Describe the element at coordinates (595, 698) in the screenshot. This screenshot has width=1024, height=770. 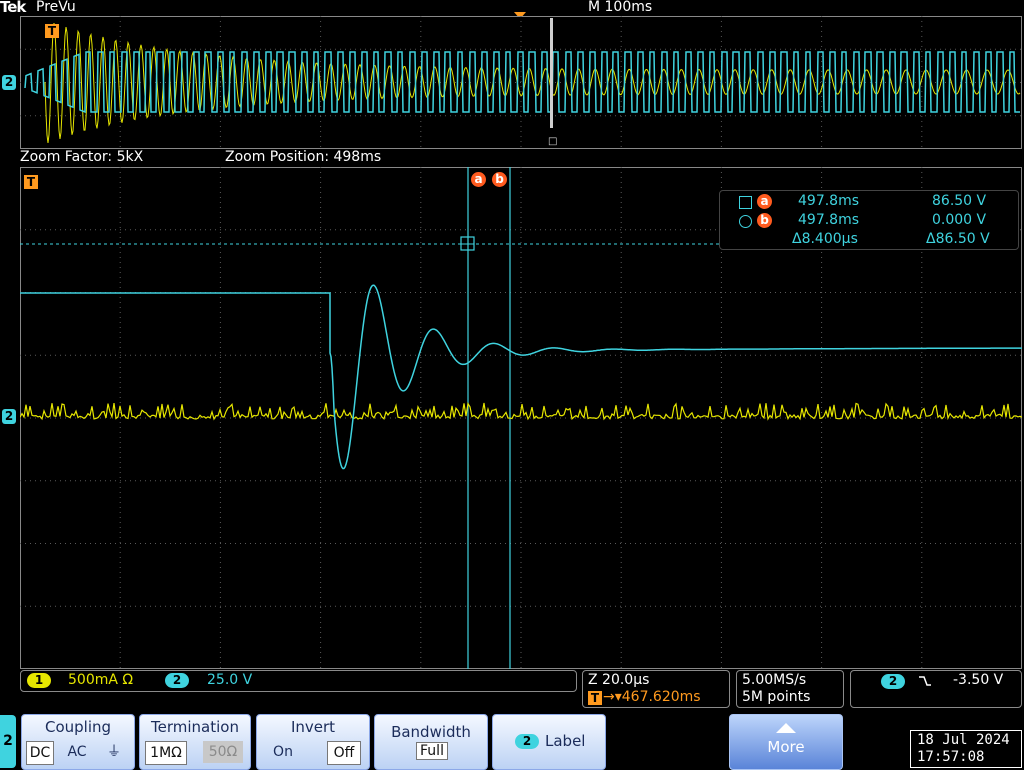
I see `trigger-time-icon: T` at that location.